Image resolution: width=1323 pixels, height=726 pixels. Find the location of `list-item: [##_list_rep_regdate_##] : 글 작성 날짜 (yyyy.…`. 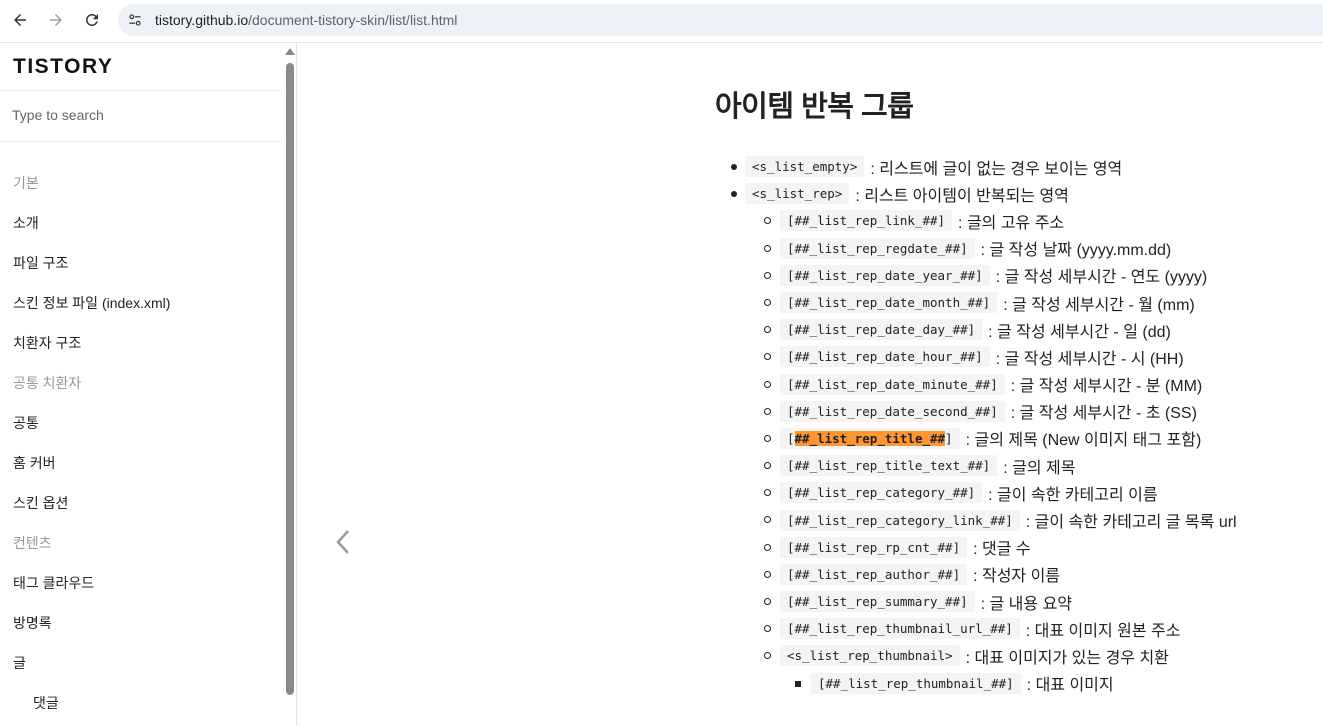

list-item: [##_list_rep_regdate_##] : 글 작성 날짜 (yyyy.… is located at coordinates (1027, 248).